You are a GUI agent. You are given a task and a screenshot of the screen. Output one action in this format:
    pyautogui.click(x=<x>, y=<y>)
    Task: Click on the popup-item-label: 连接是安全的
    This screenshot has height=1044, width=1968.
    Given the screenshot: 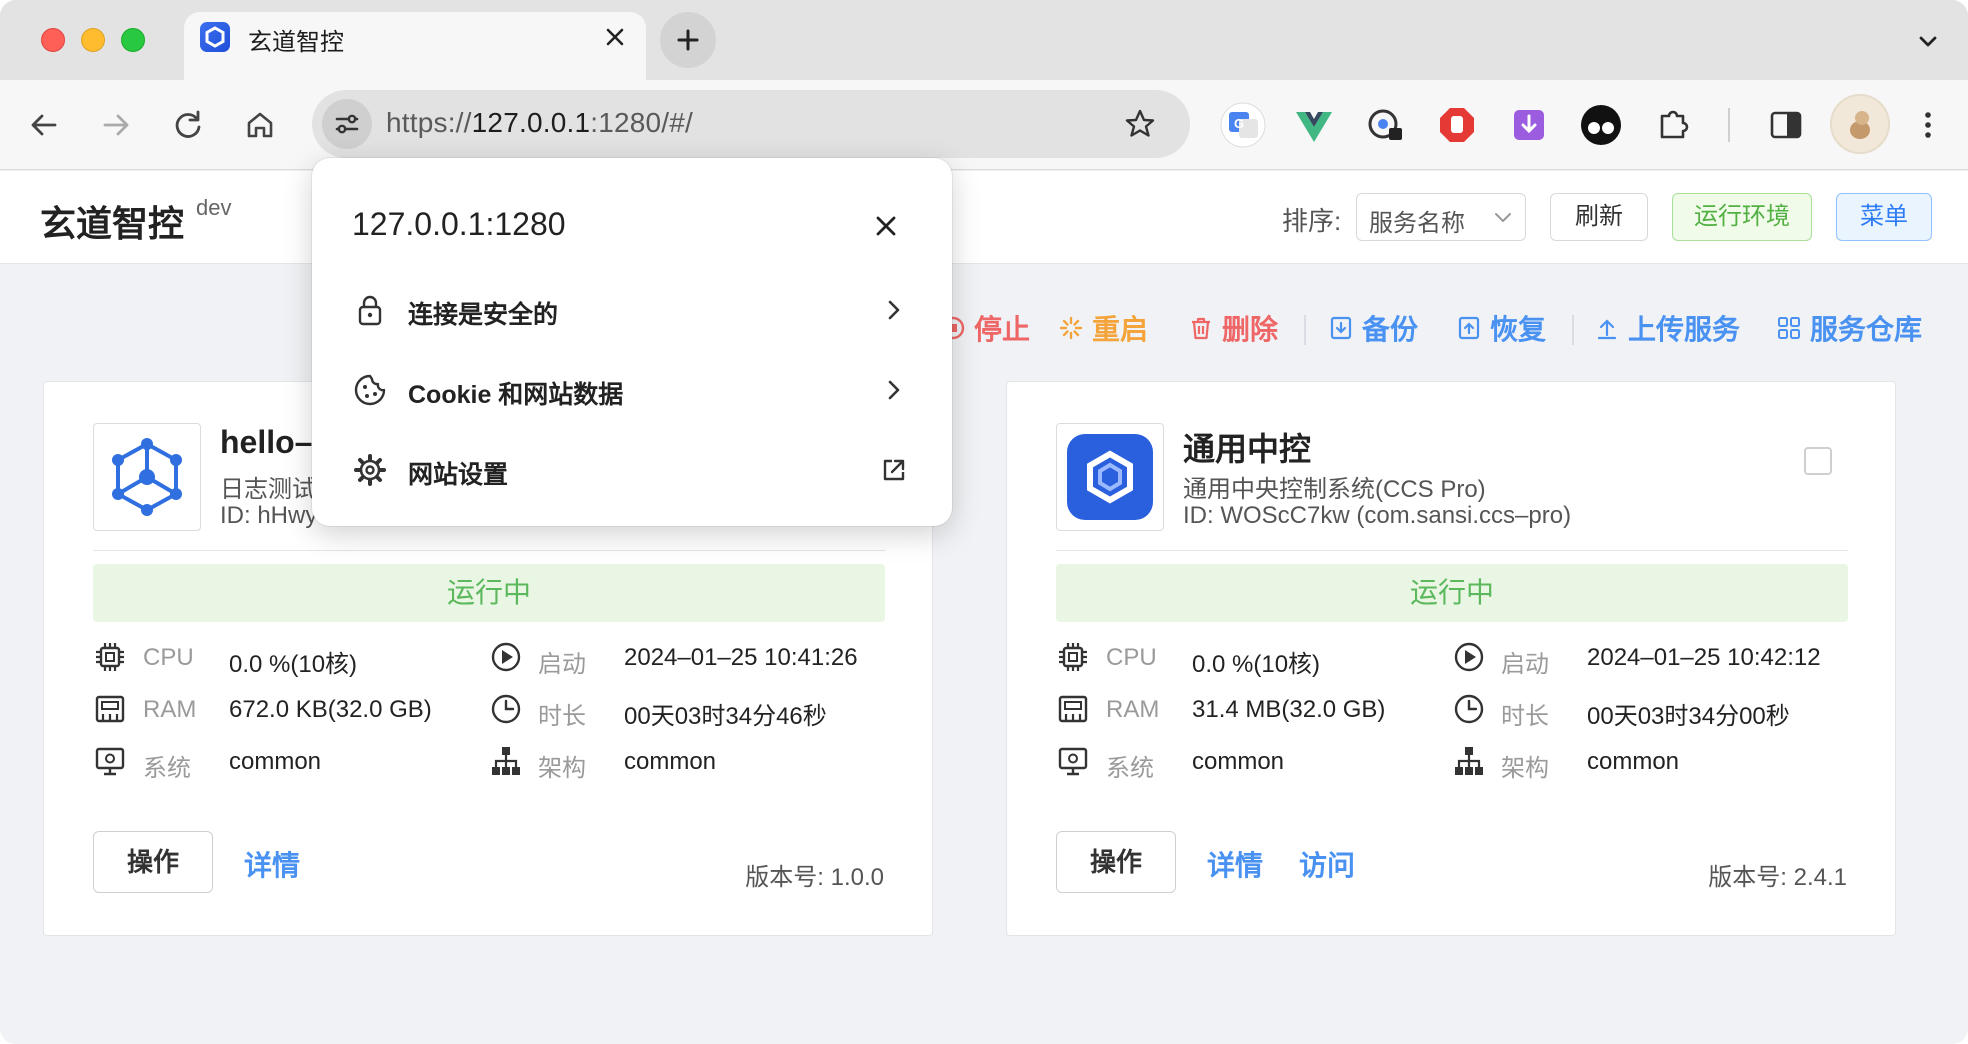 What is the action you would take?
    pyautogui.click(x=483, y=315)
    